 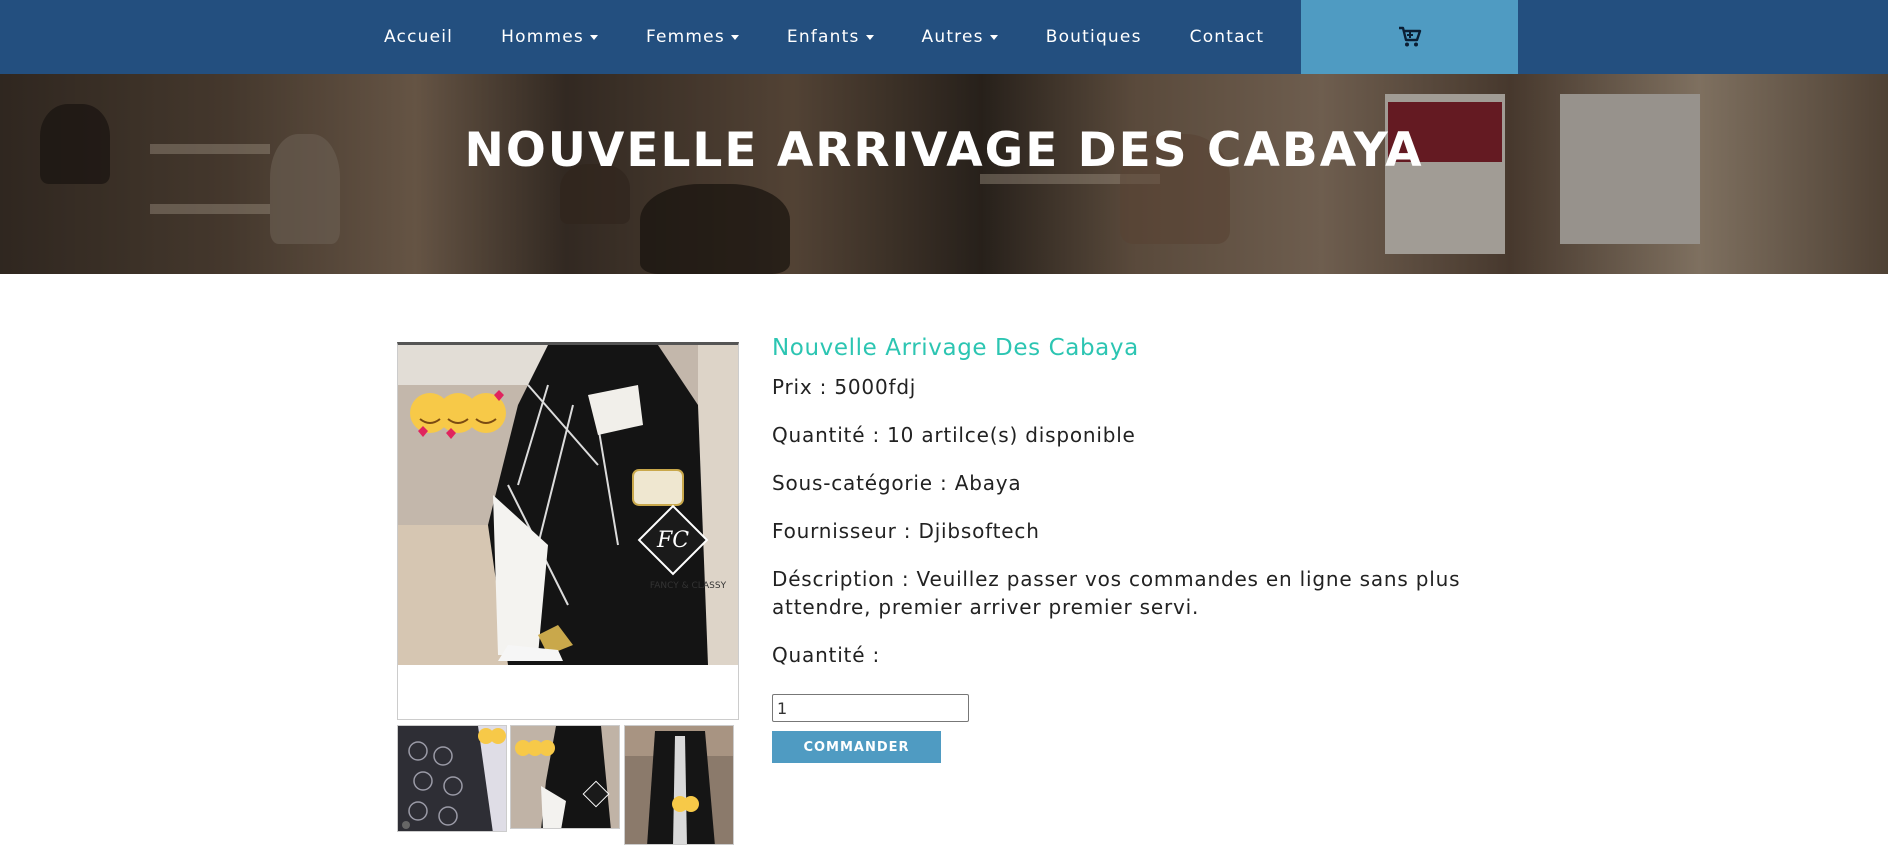 I want to click on product-stock: Quantité : 10 artilce(s) disponible, so click(x=954, y=435).